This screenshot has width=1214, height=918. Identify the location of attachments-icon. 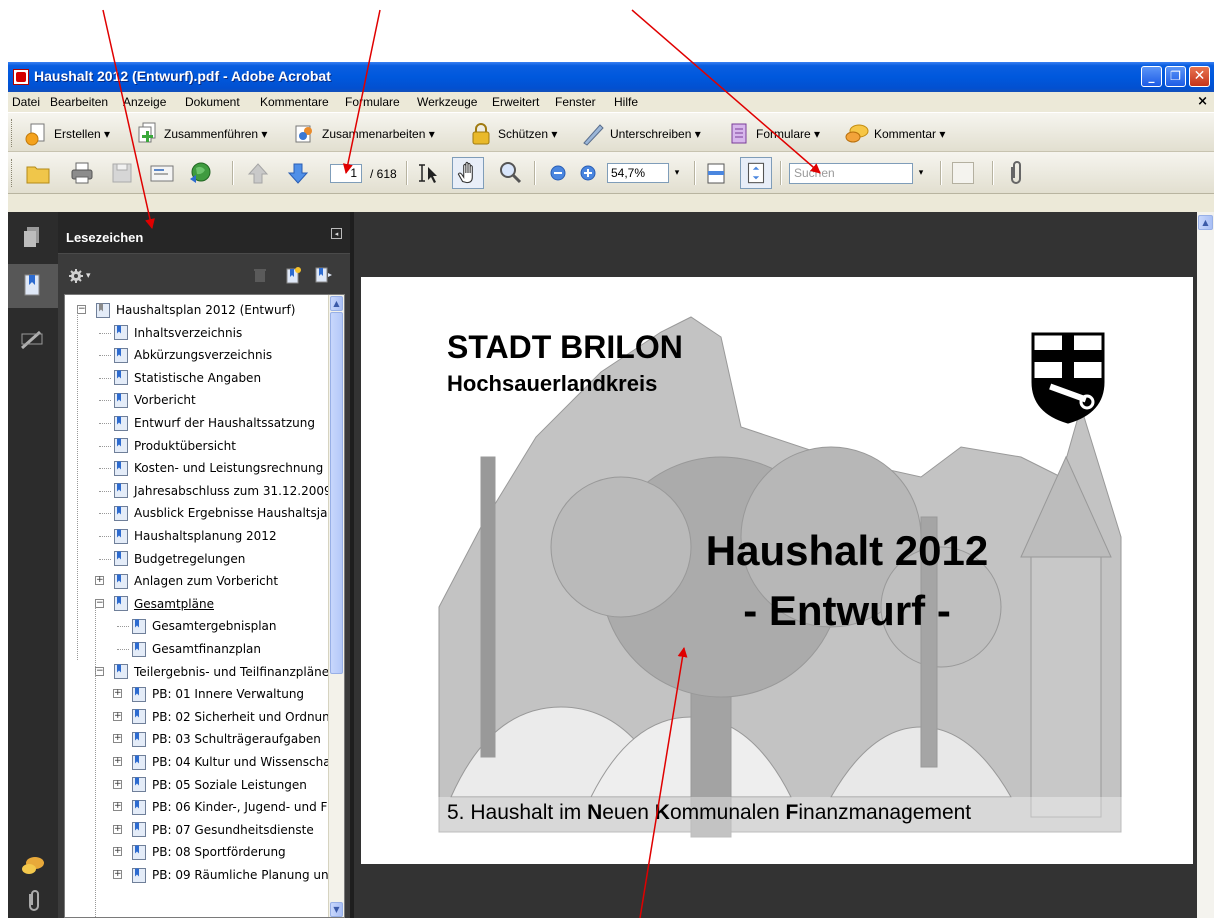
(33, 902).